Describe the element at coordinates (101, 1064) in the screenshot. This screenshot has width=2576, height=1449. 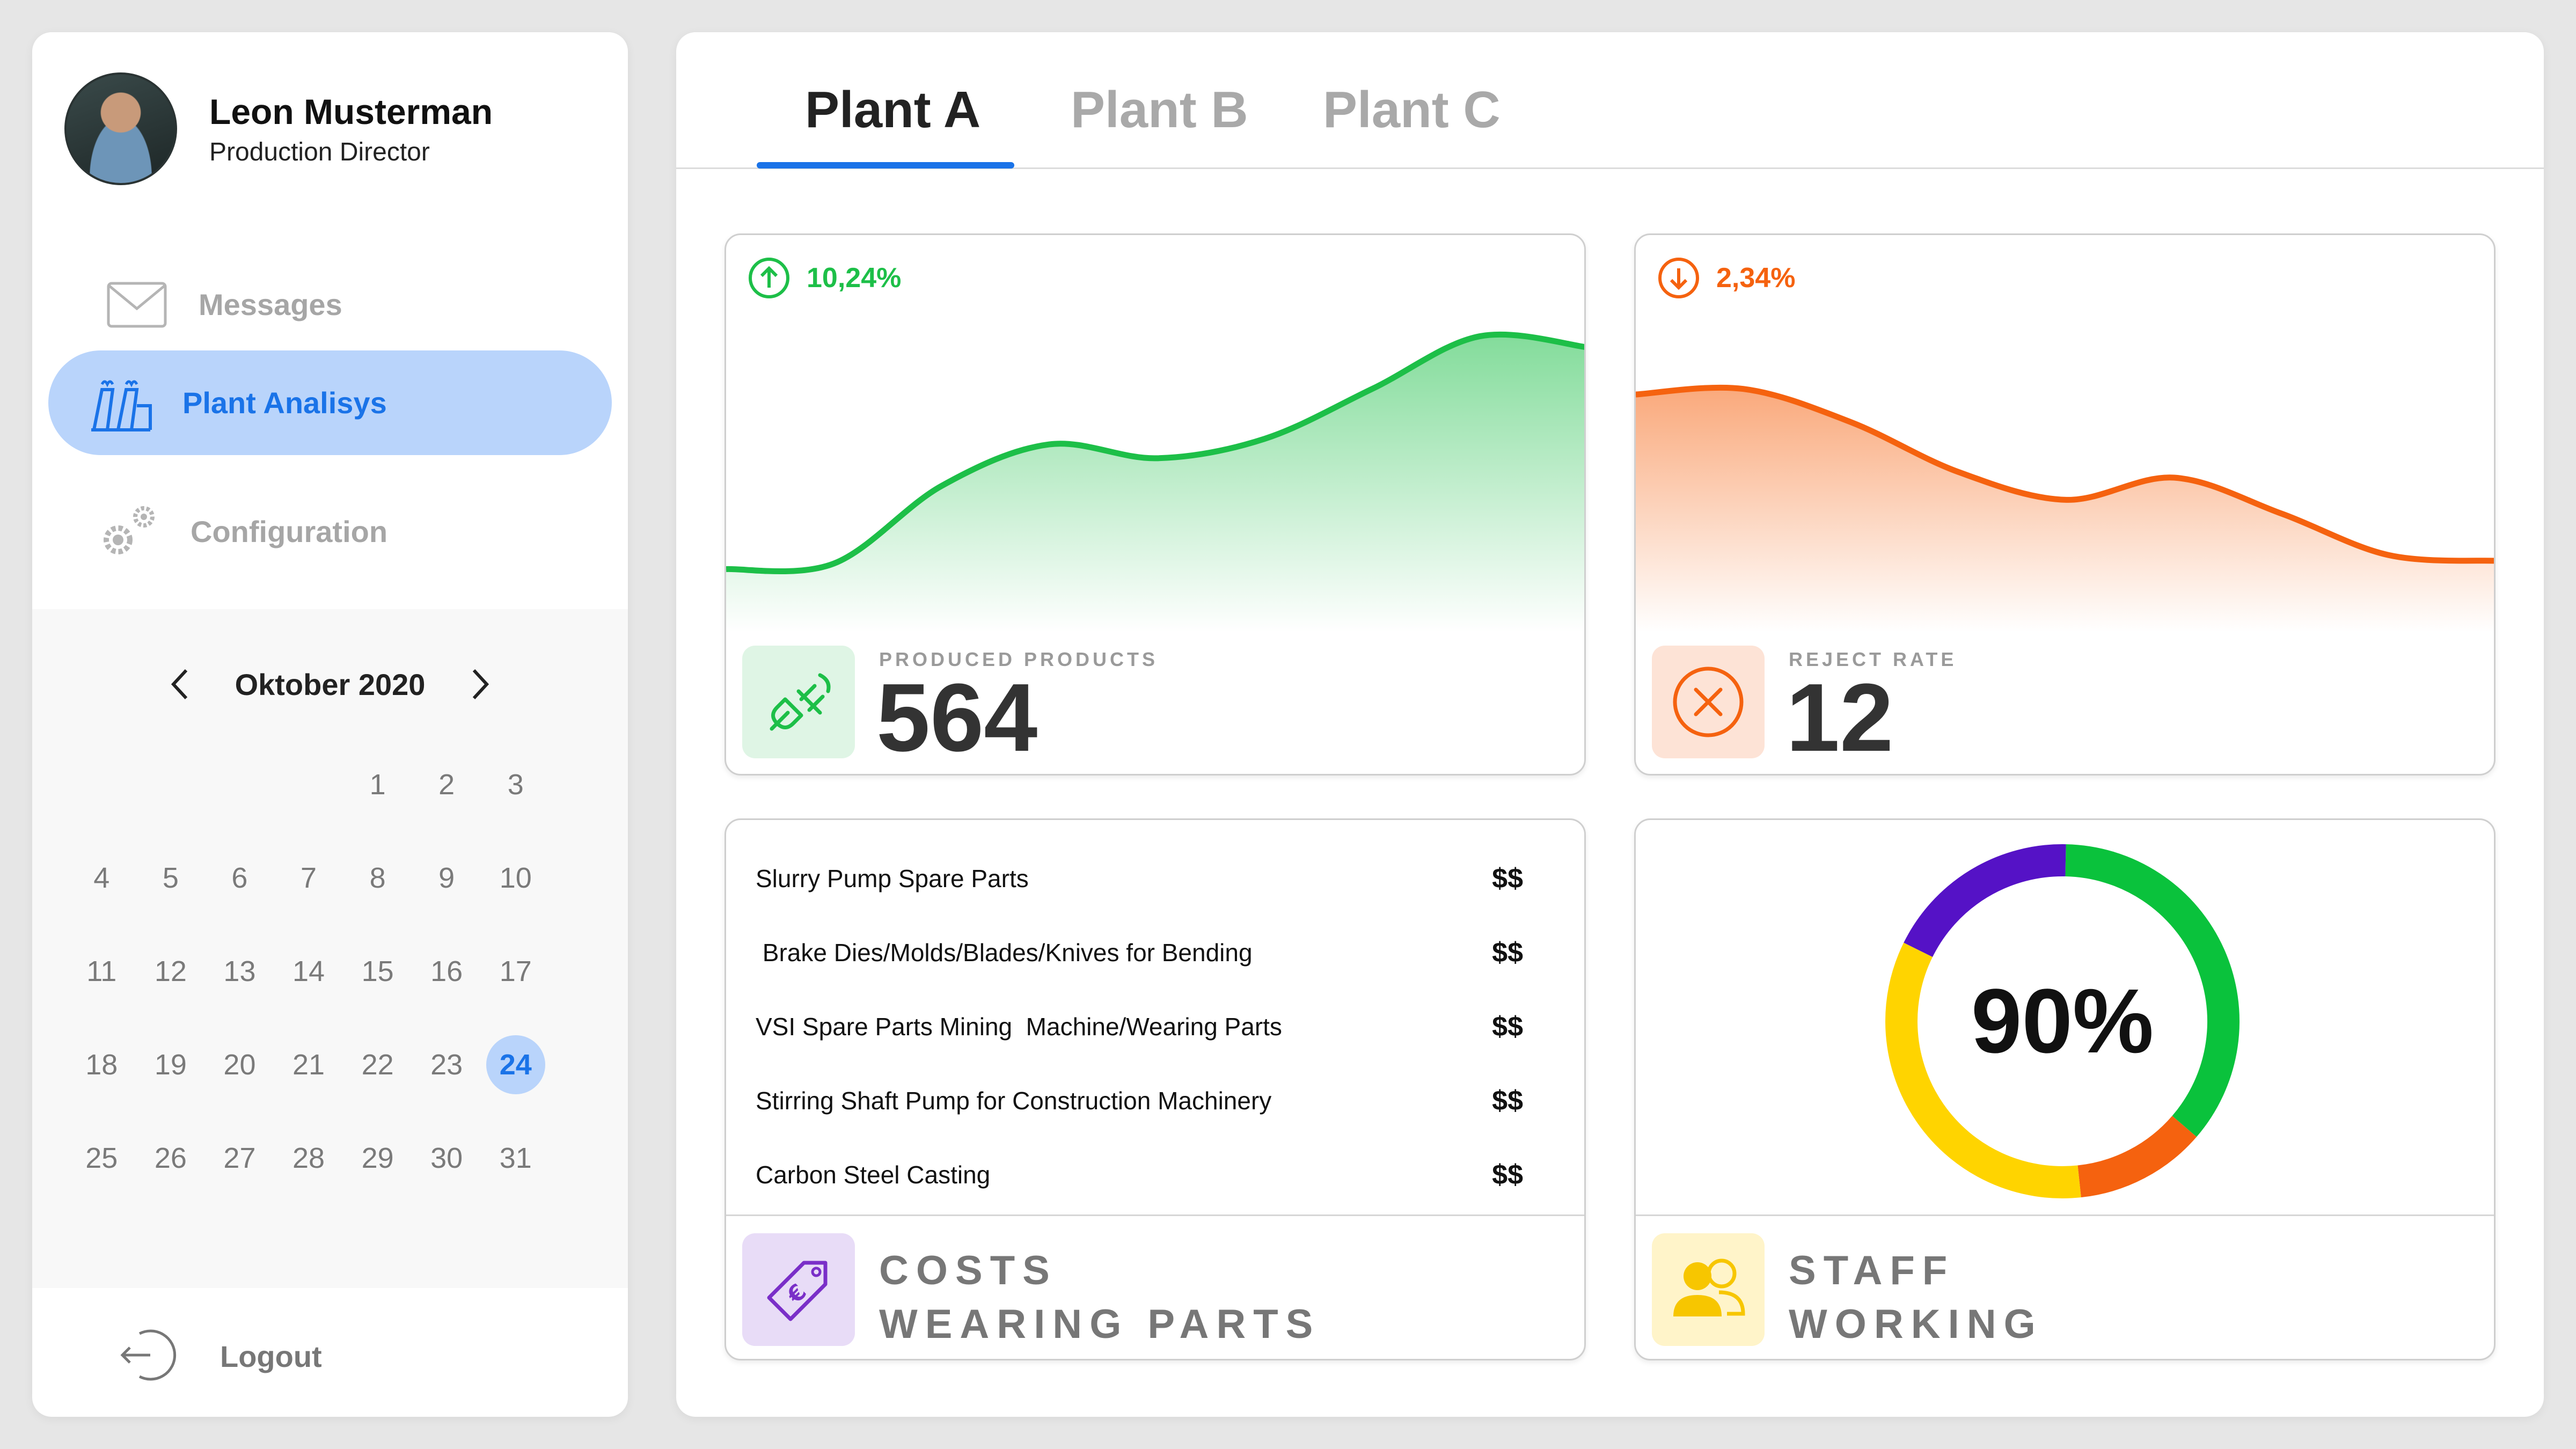
I see `calendar-day: 18` at that location.